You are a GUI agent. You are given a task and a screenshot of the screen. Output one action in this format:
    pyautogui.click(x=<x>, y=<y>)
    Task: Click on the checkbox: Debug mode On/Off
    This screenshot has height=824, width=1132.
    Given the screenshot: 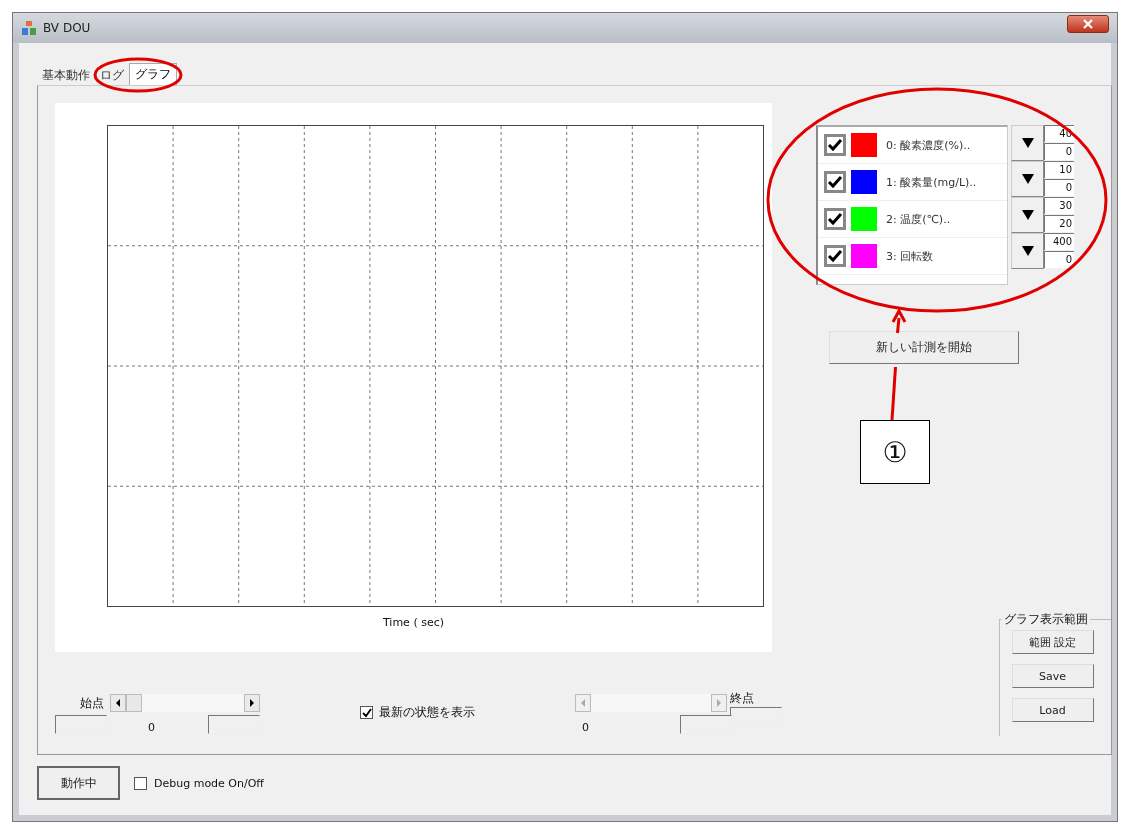 What is the action you would take?
    pyautogui.click(x=199, y=783)
    